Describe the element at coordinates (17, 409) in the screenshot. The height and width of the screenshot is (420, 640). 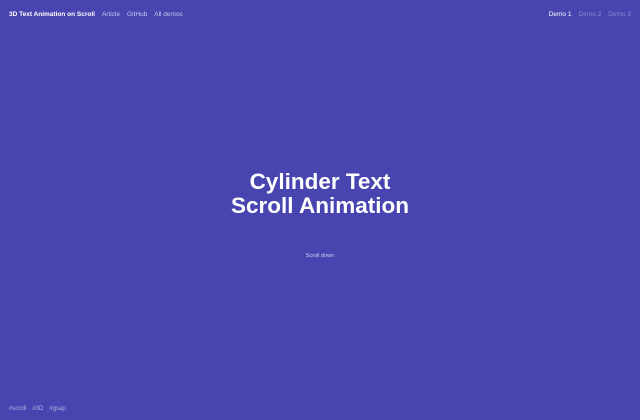
I see `tag-scroll: #scroll` at that location.